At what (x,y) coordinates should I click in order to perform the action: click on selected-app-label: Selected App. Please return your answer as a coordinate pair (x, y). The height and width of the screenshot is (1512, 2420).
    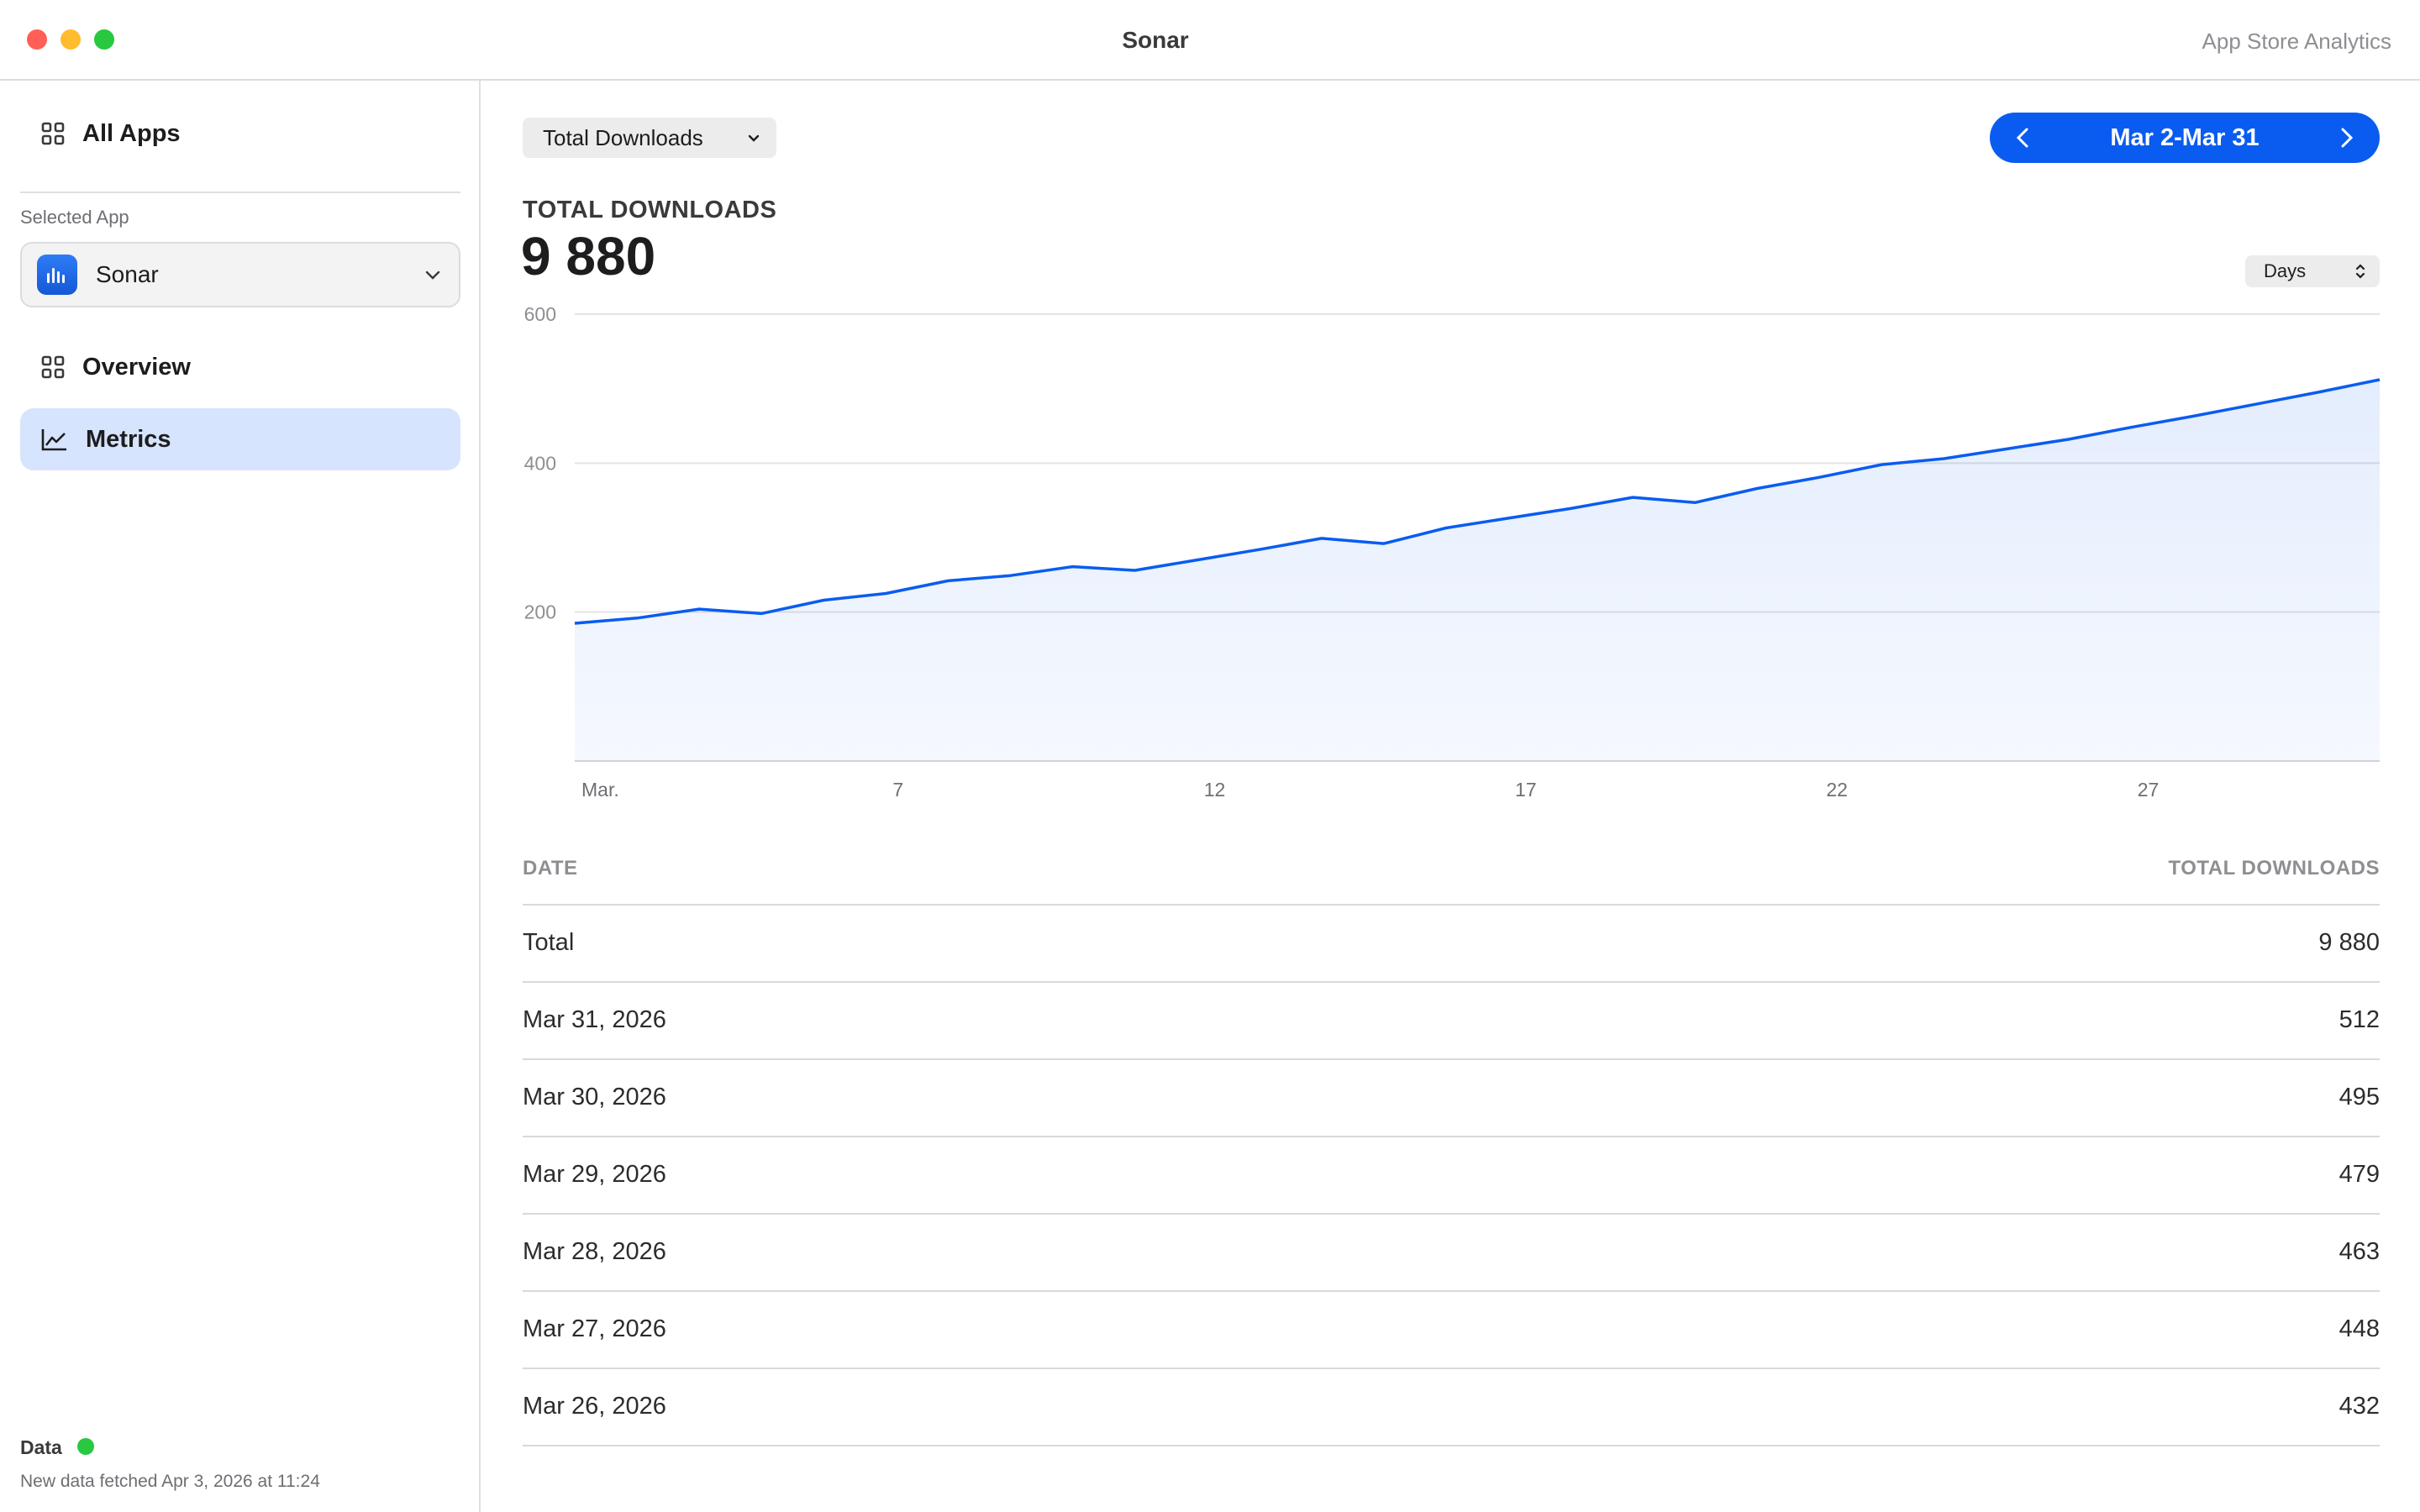
    Looking at the image, I should click on (75, 217).